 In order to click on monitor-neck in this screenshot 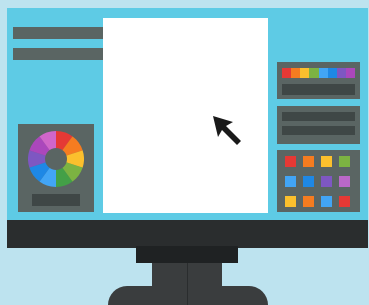, I will do `click(187, 254)`.